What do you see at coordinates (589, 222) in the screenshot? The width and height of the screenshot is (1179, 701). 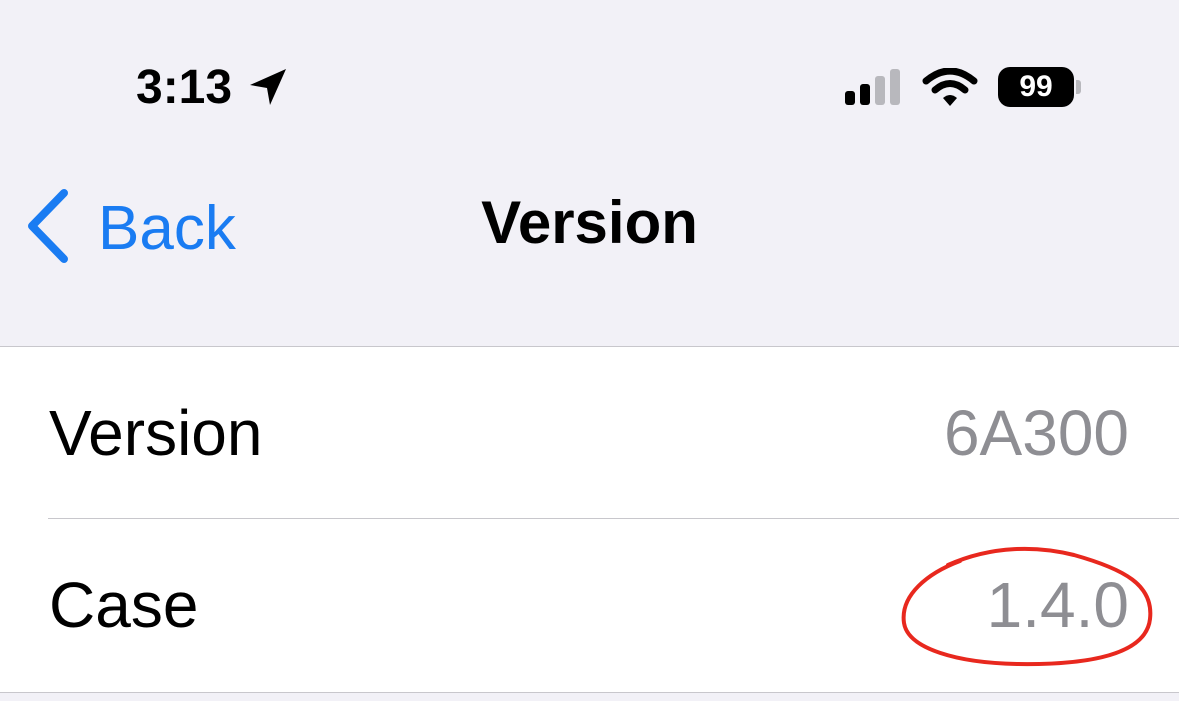 I see `page-title: Version` at bounding box center [589, 222].